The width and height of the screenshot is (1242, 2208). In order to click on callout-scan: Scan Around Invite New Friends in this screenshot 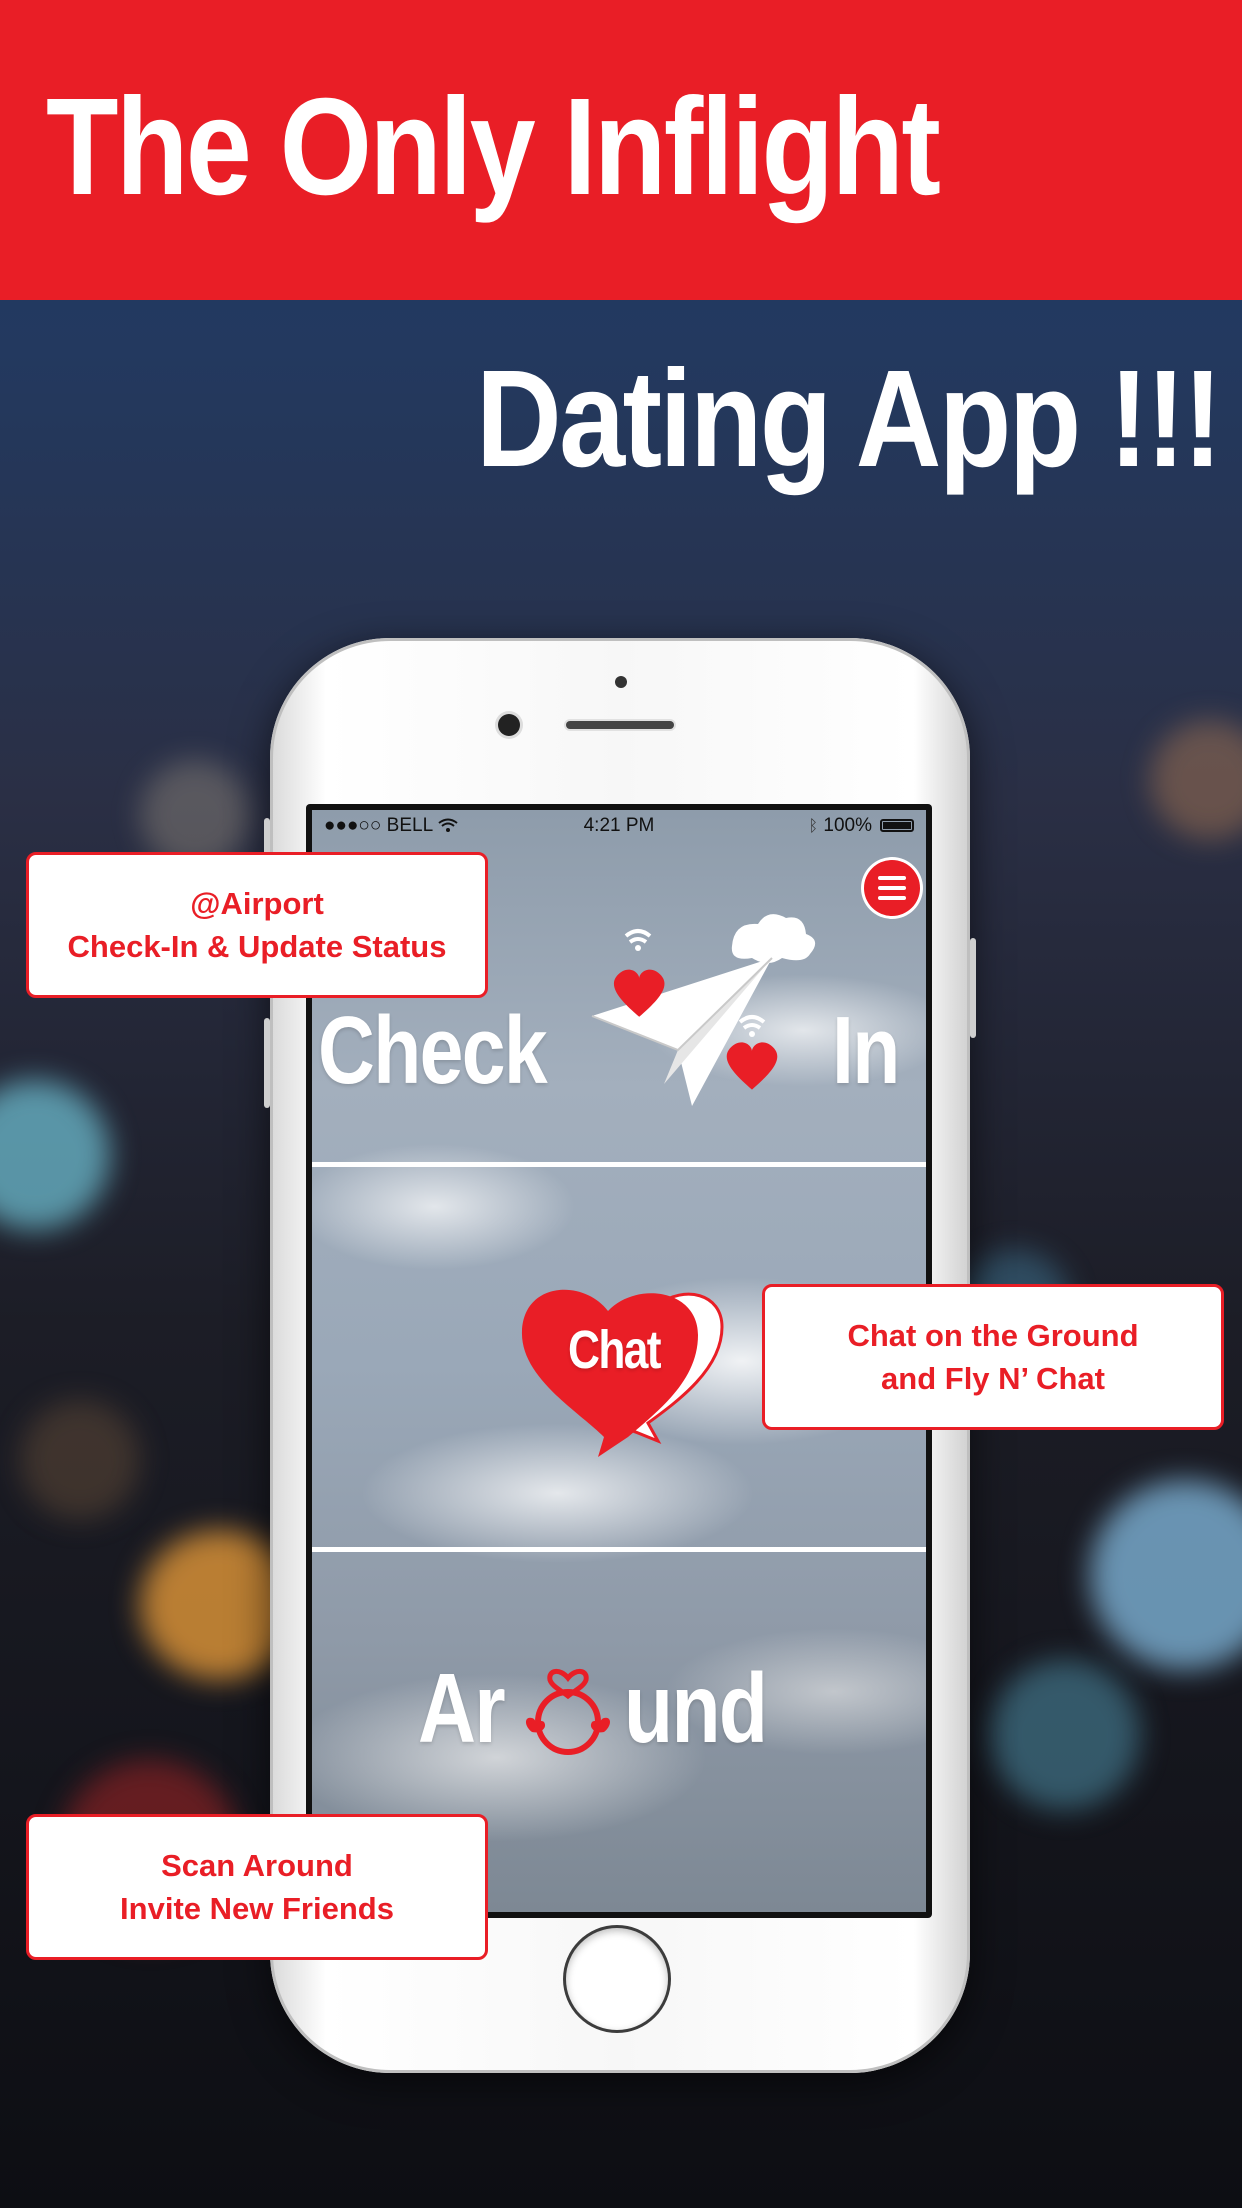, I will do `click(257, 1887)`.